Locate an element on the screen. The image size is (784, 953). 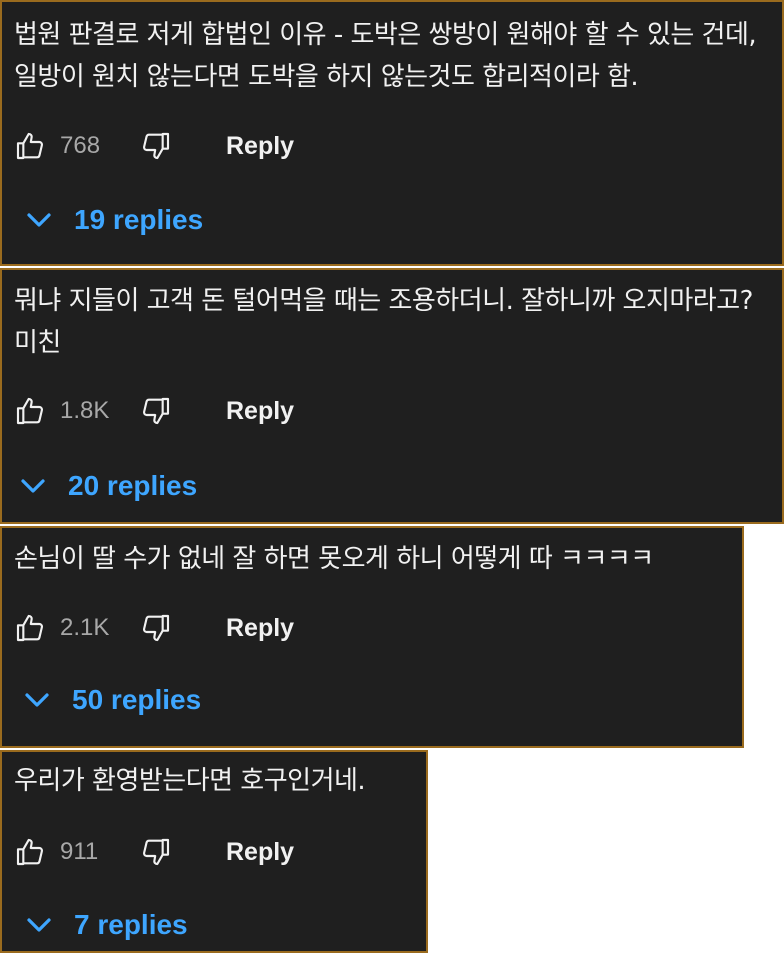
view-replies-toggle: 19 replies is located at coordinates (112, 220).